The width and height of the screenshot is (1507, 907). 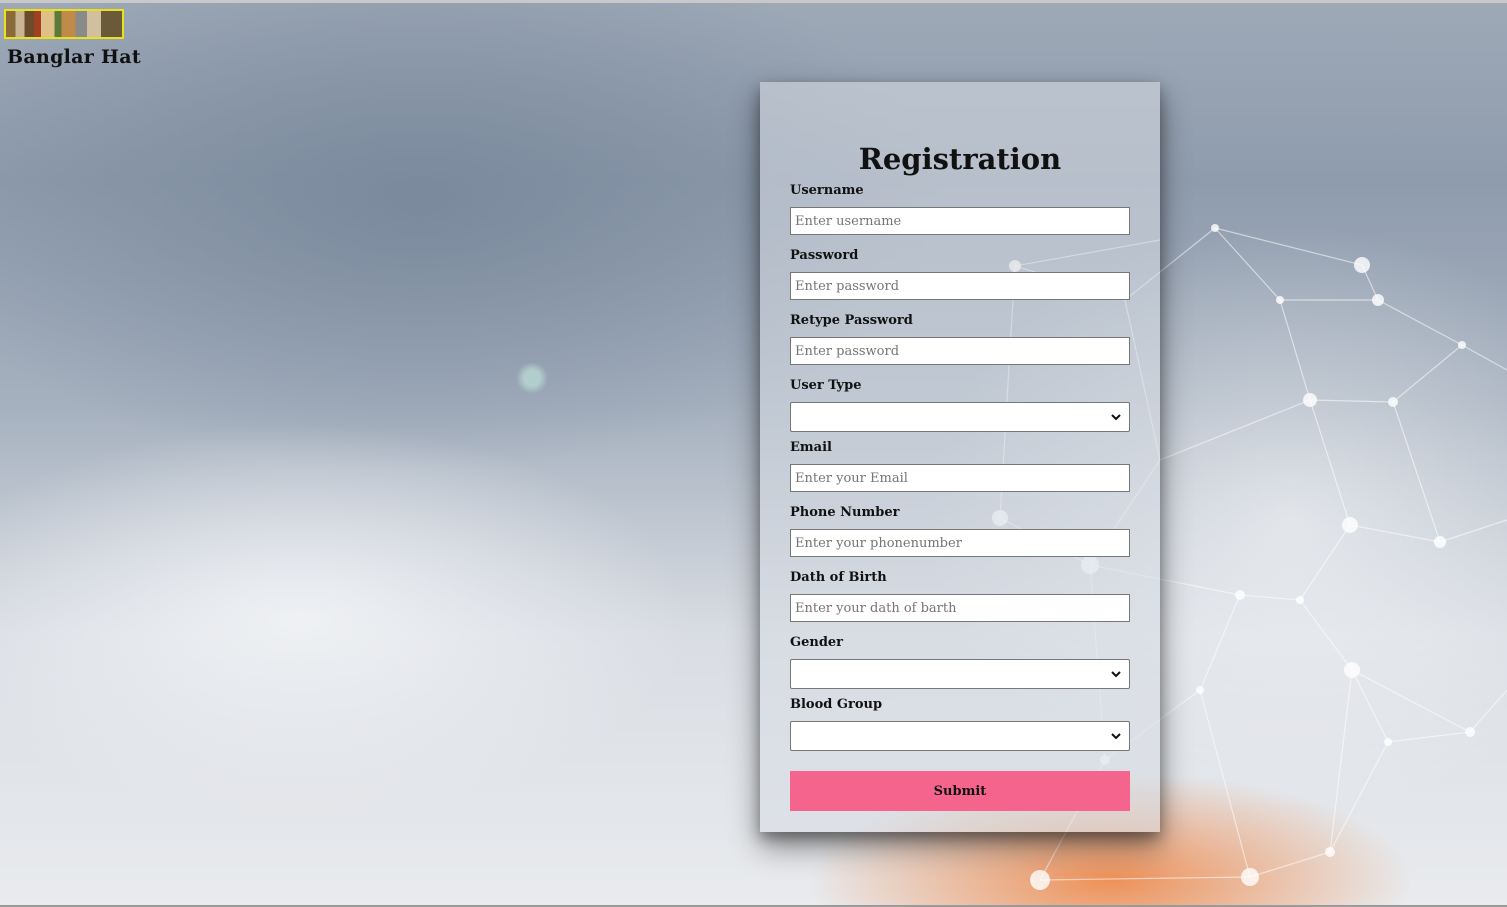 What do you see at coordinates (960, 543) in the screenshot?
I see `phone-input` at bounding box center [960, 543].